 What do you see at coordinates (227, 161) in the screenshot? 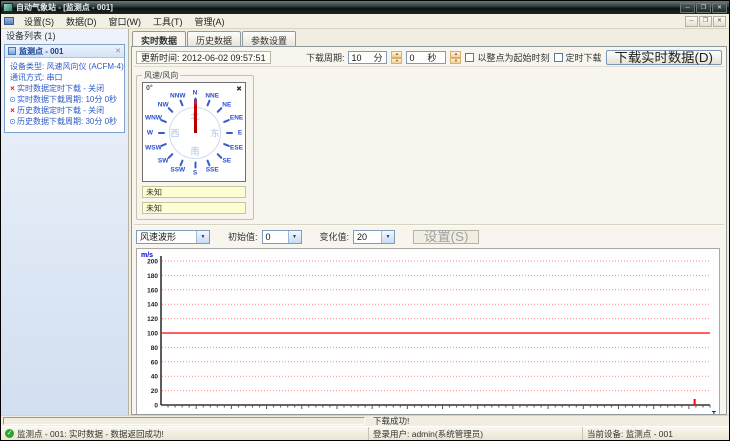
I see `compass-direction-SE: SE` at bounding box center [227, 161].